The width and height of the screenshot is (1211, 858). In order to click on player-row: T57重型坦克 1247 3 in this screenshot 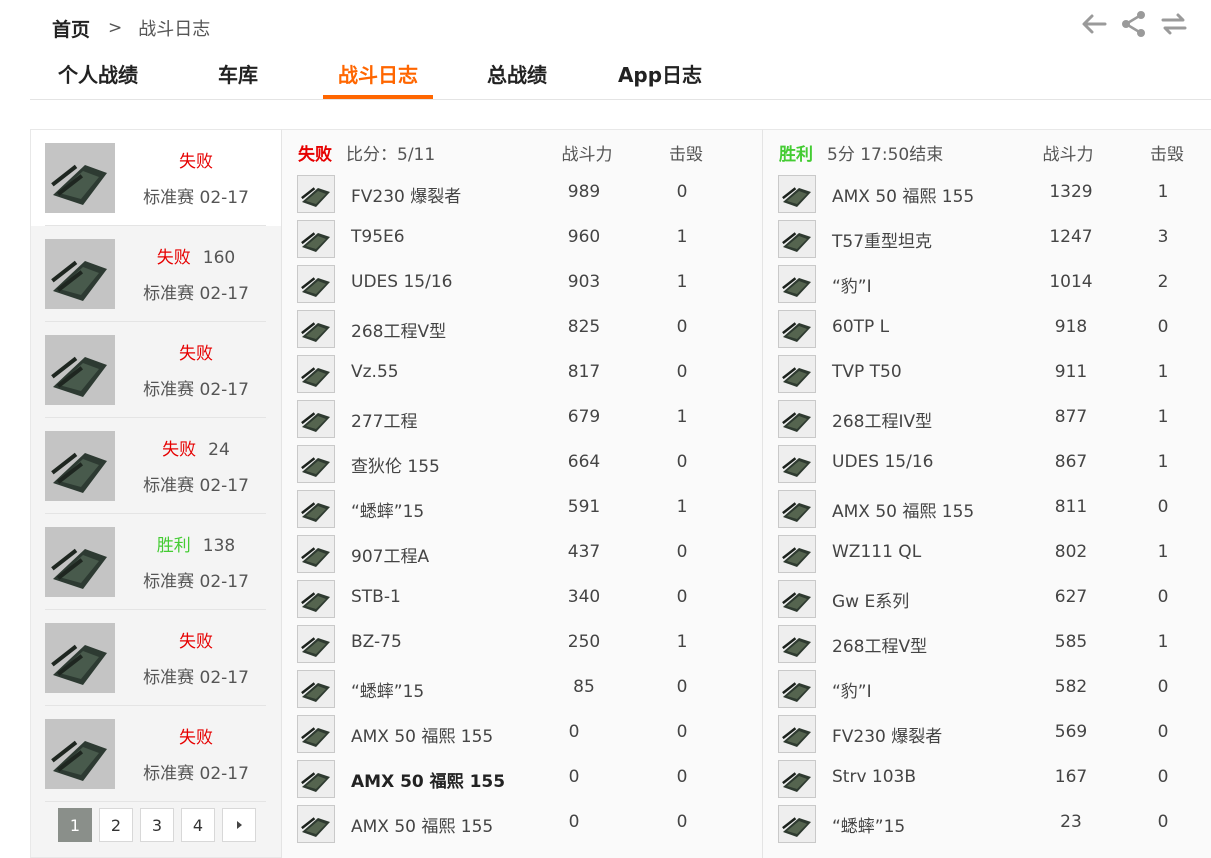, I will do `click(987, 239)`.